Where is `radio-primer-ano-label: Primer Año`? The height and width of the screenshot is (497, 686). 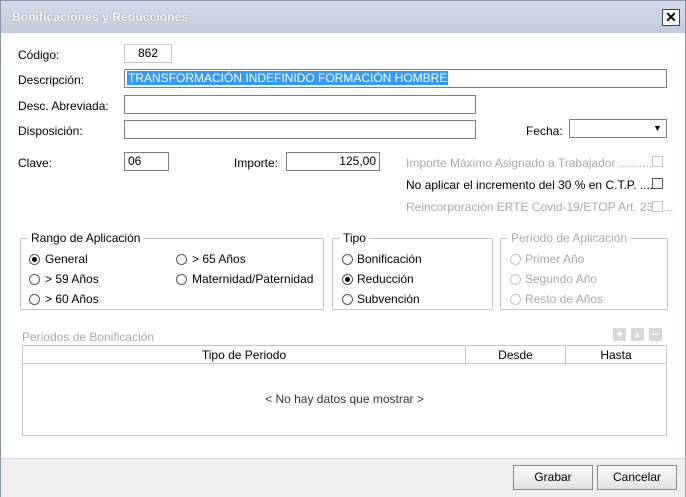 radio-primer-ano-label: Primer Año is located at coordinates (555, 259).